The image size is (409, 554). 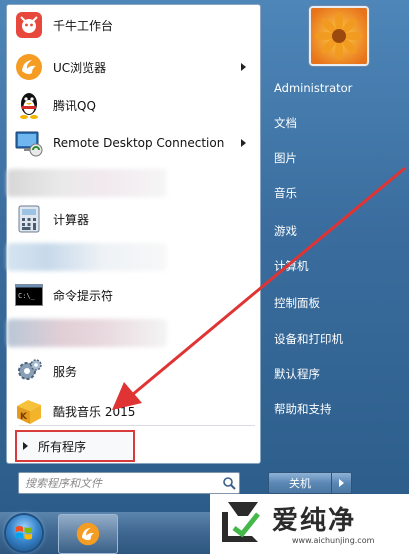 What do you see at coordinates (133, 219) in the screenshot?
I see `program-item-calculator: 计算器` at bounding box center [133, 219].